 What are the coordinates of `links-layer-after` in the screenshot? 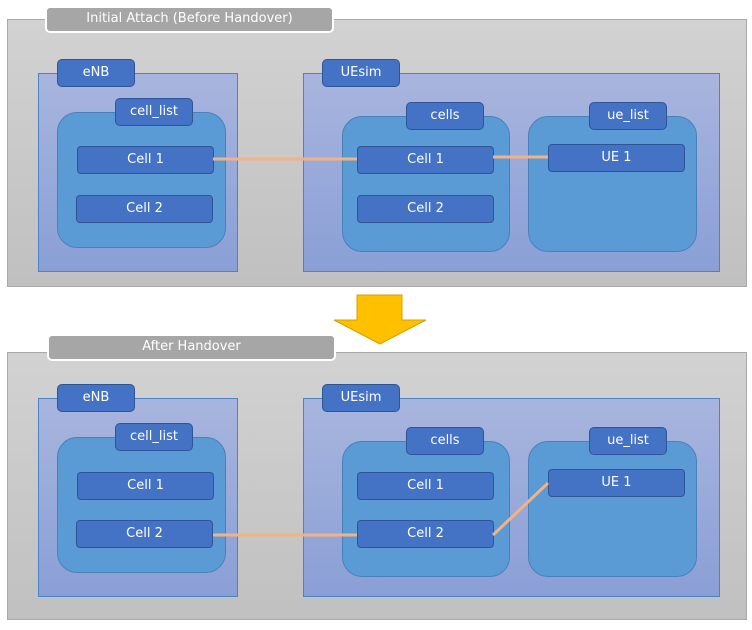 It's located at (381, 509).